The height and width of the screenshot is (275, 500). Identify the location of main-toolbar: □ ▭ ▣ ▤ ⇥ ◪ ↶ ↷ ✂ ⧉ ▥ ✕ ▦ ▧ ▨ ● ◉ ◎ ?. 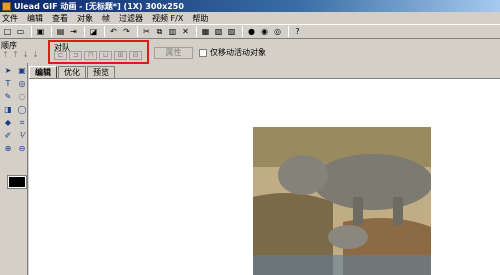
(250, 31).